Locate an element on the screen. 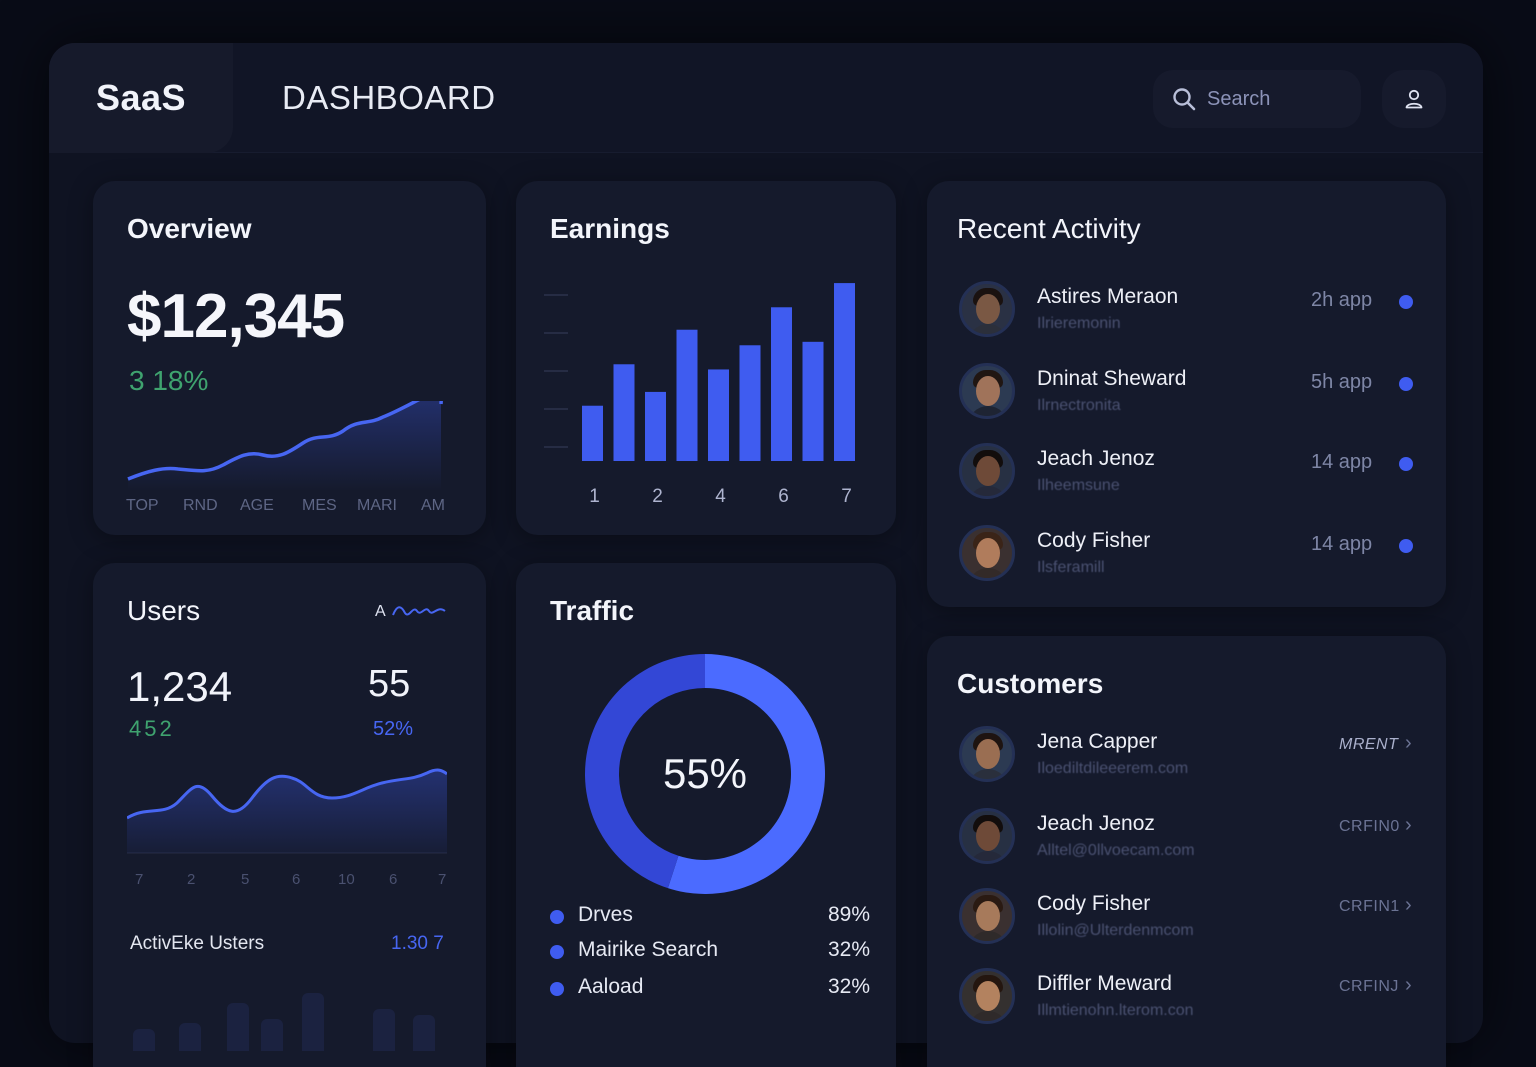 This screenshot has width=1536, height=1067. customer-email: Alltel@0llvoecam.com is located at coordinates (1116, 850).